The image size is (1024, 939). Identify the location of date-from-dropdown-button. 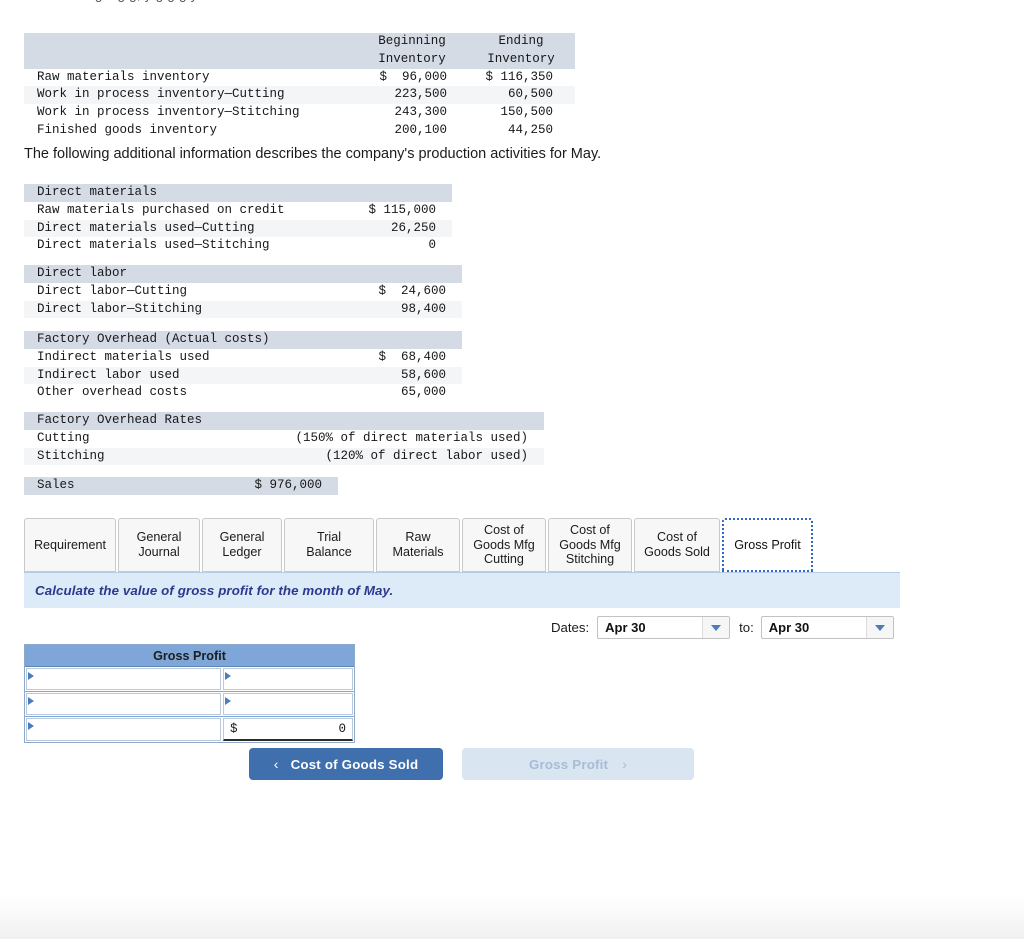
(716, 627).